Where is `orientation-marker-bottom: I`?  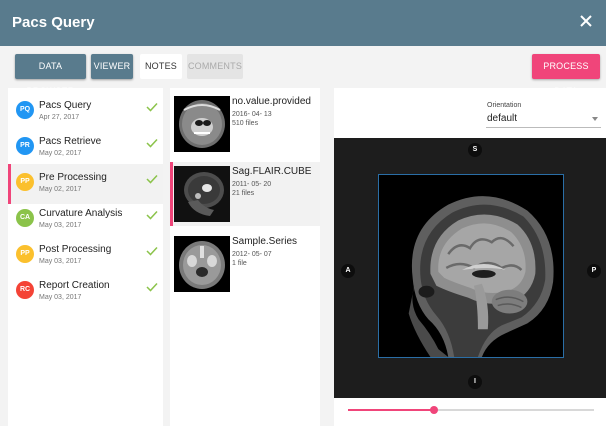 orientation-marker-bottom: I is located at coordinates (475, 382).